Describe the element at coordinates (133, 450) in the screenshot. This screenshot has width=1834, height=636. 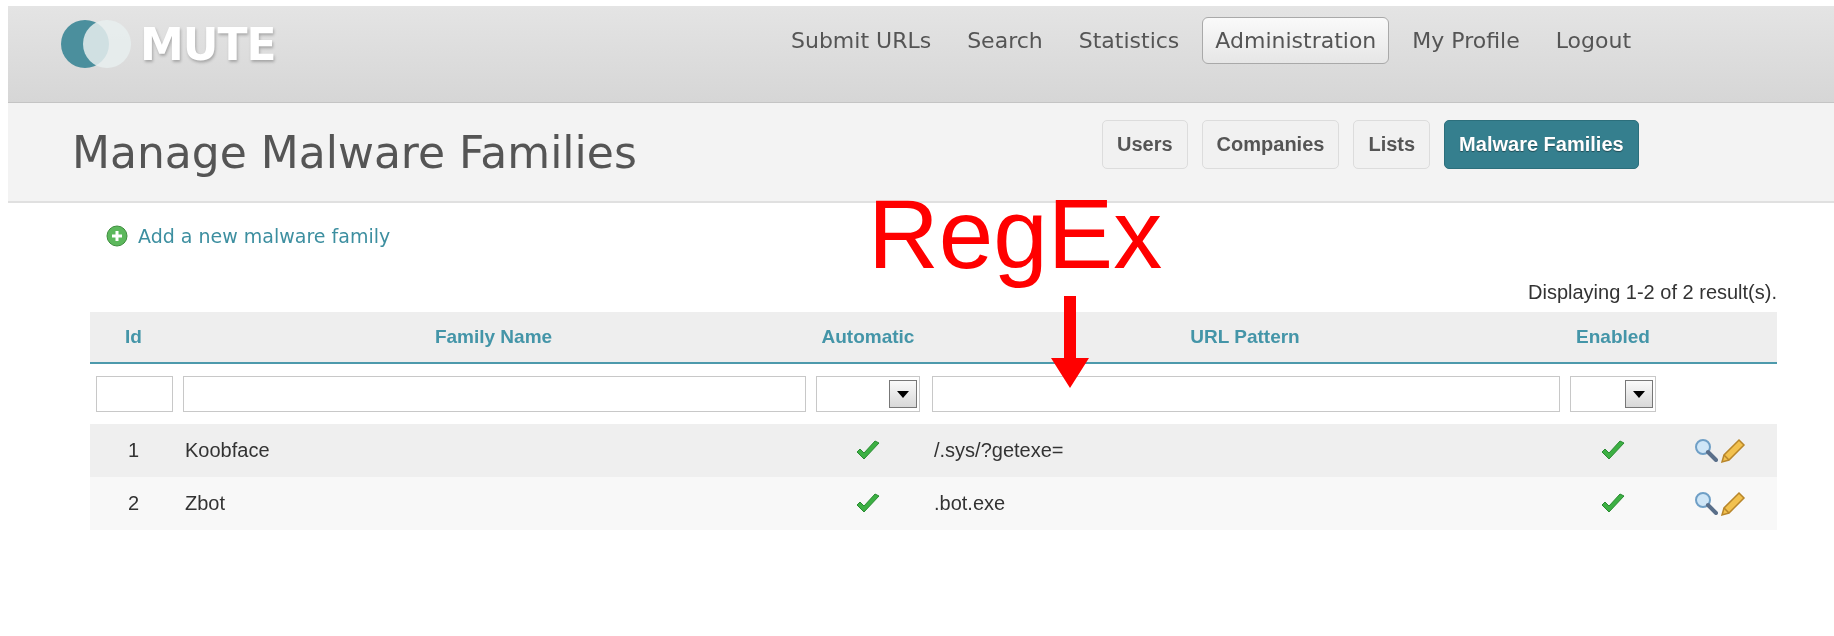
I see `table-cell: 1` at that location.